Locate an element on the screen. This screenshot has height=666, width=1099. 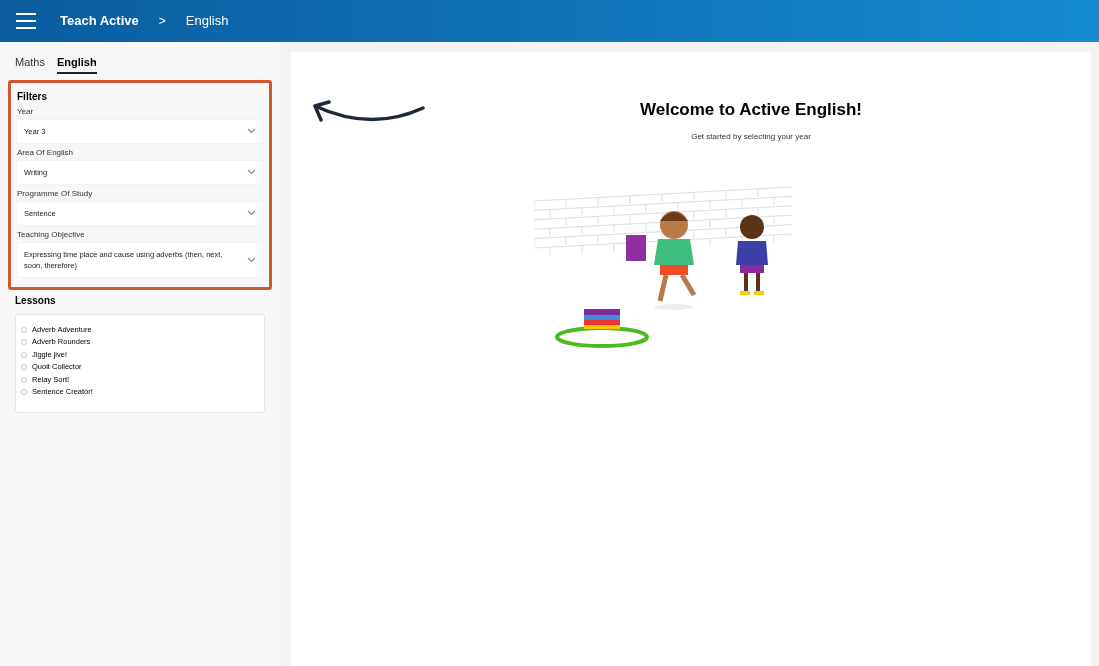
lessons-title: Lessons is located at coordinates (35, 300).